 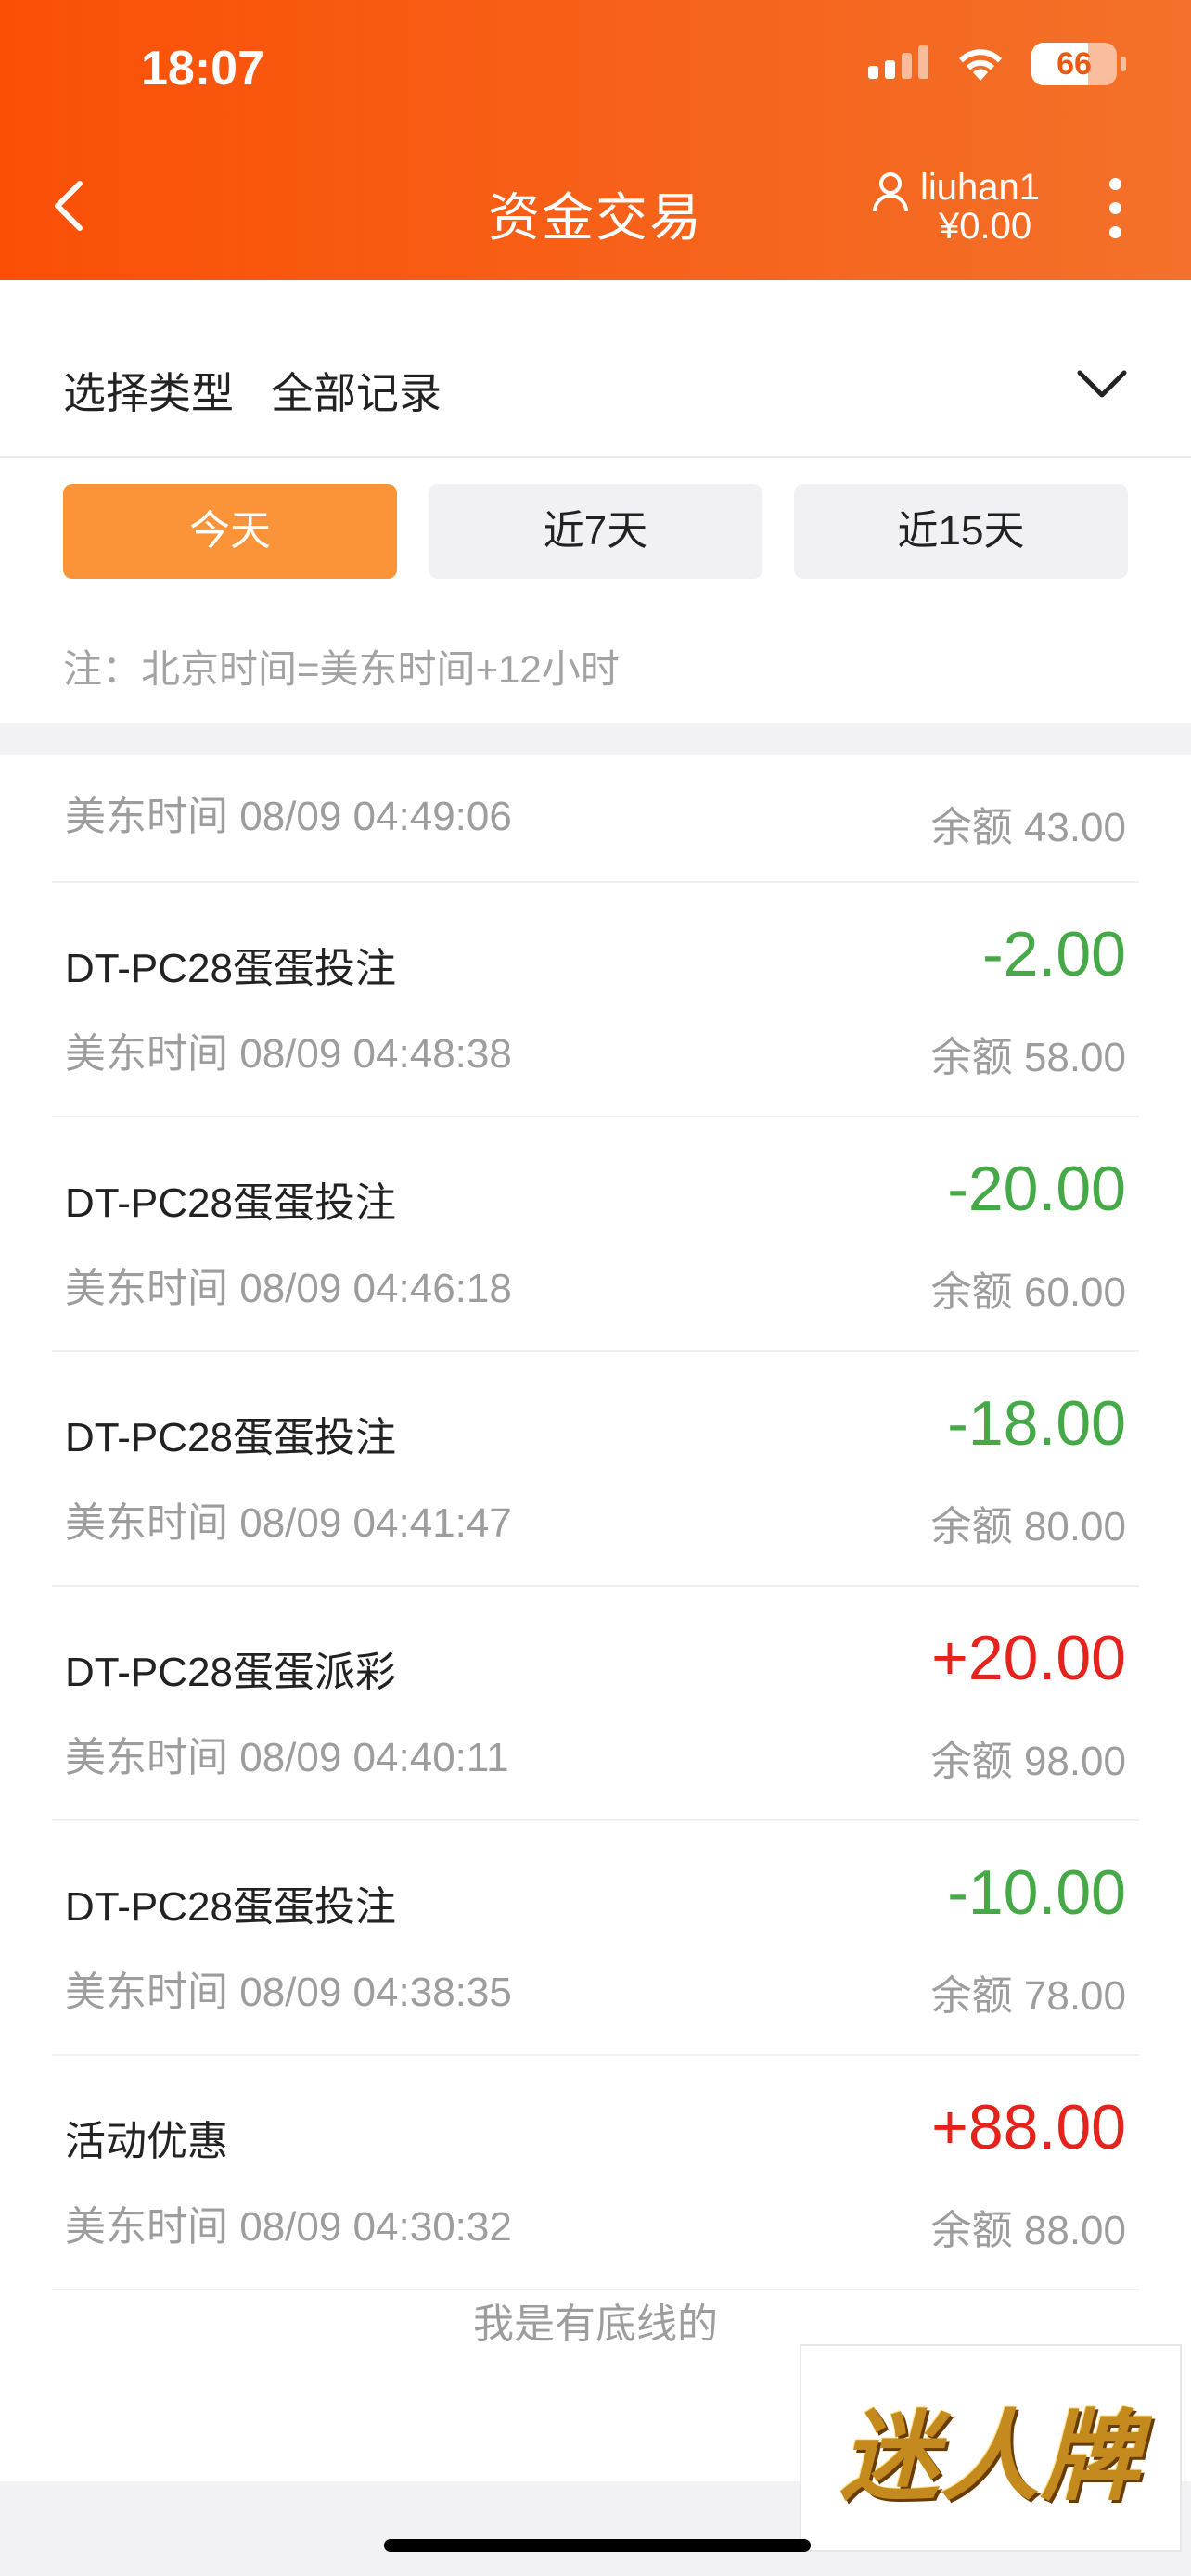 I want to click on transaction-name: 活动优惠, so click(x=146, y=2141).